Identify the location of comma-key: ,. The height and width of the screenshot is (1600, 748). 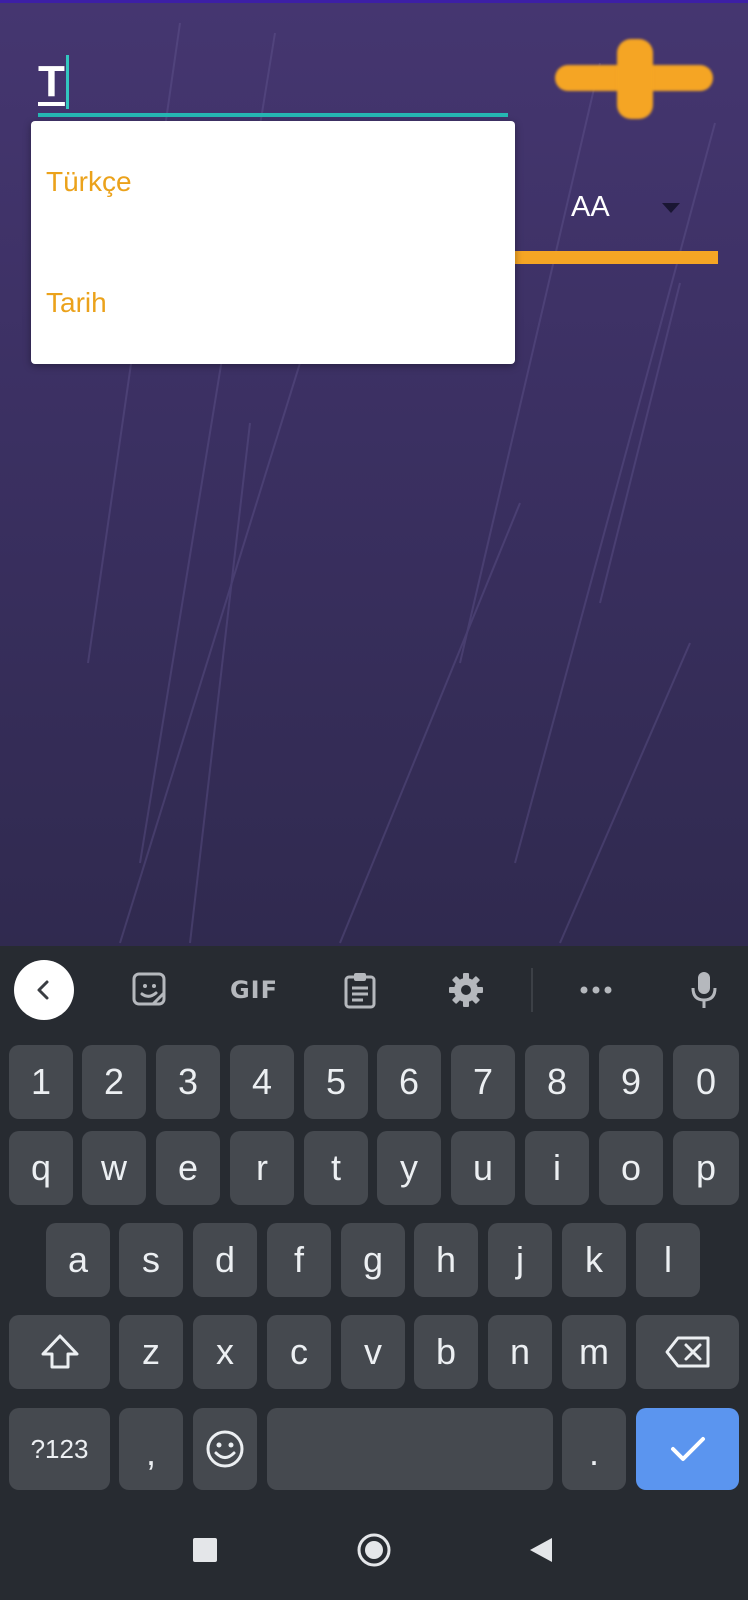
(151, 1449).